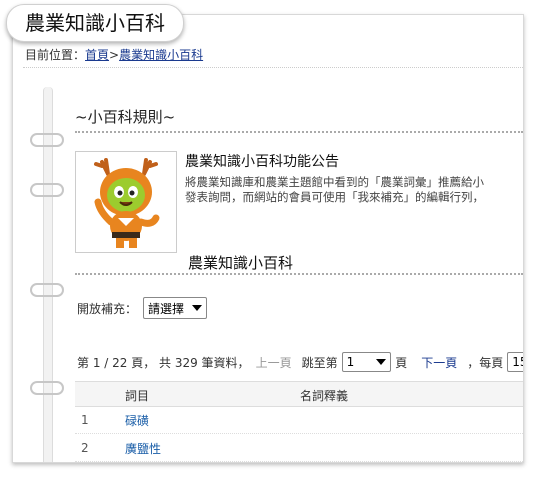 Image resolution: width=541 pixels, height=478 pixels. I want to click on open-supplement-select: 請選擇, so click(175, 308).